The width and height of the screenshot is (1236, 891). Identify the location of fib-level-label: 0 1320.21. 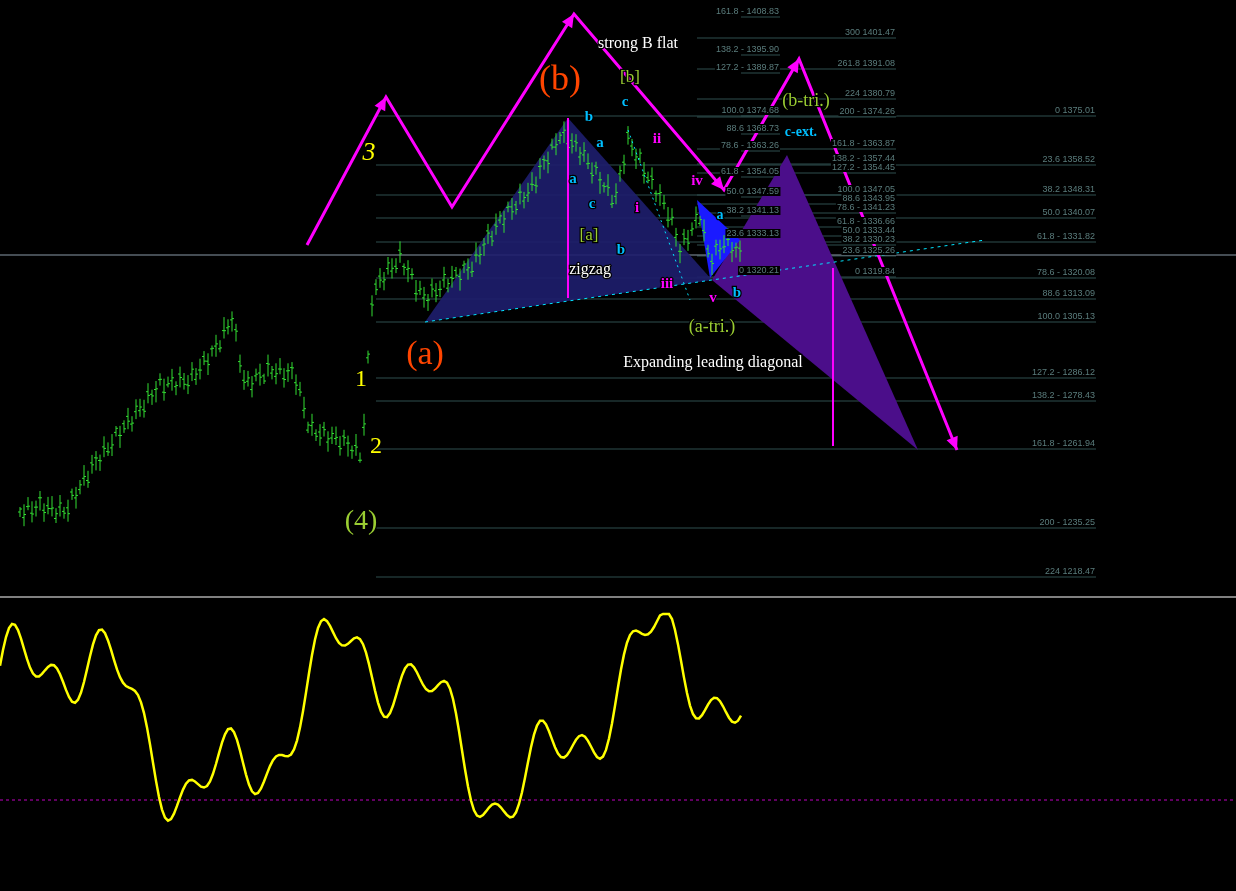
(758, 270).